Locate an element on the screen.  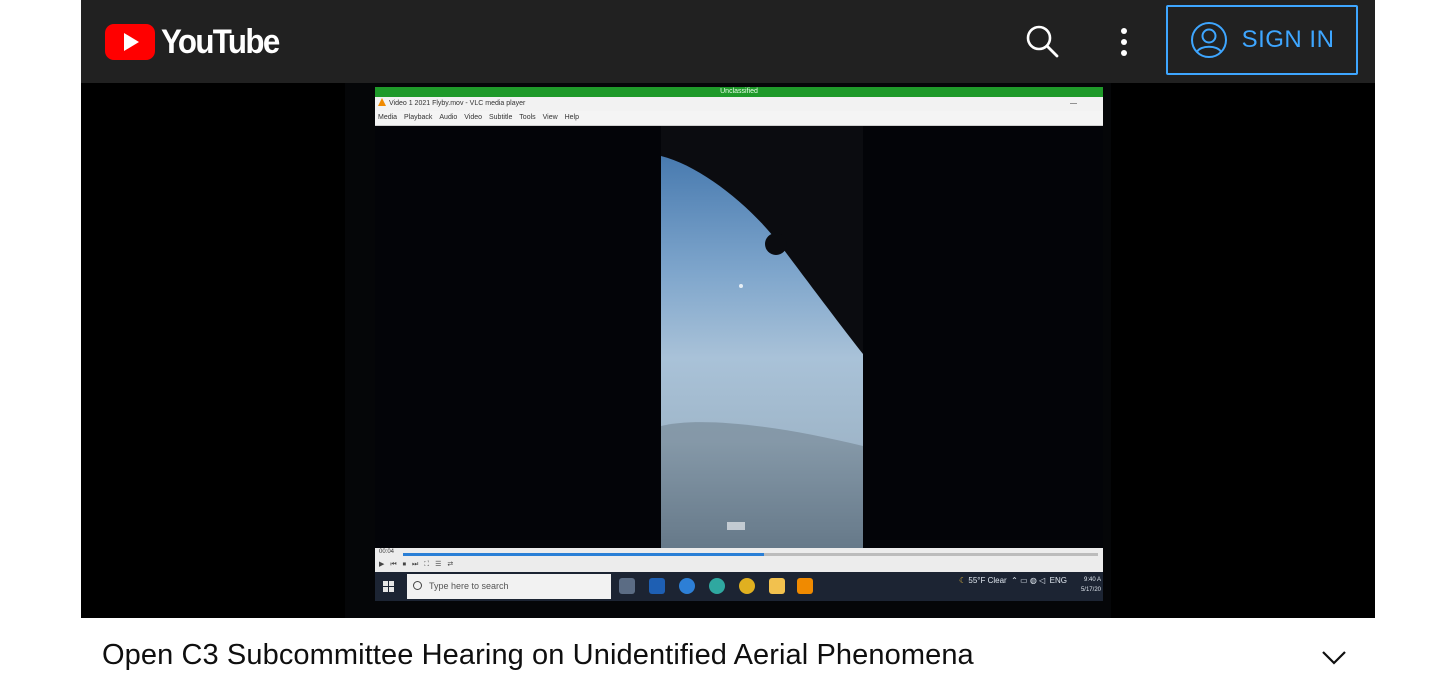
taskbar-search-icon is located at coordinates (417, 585).